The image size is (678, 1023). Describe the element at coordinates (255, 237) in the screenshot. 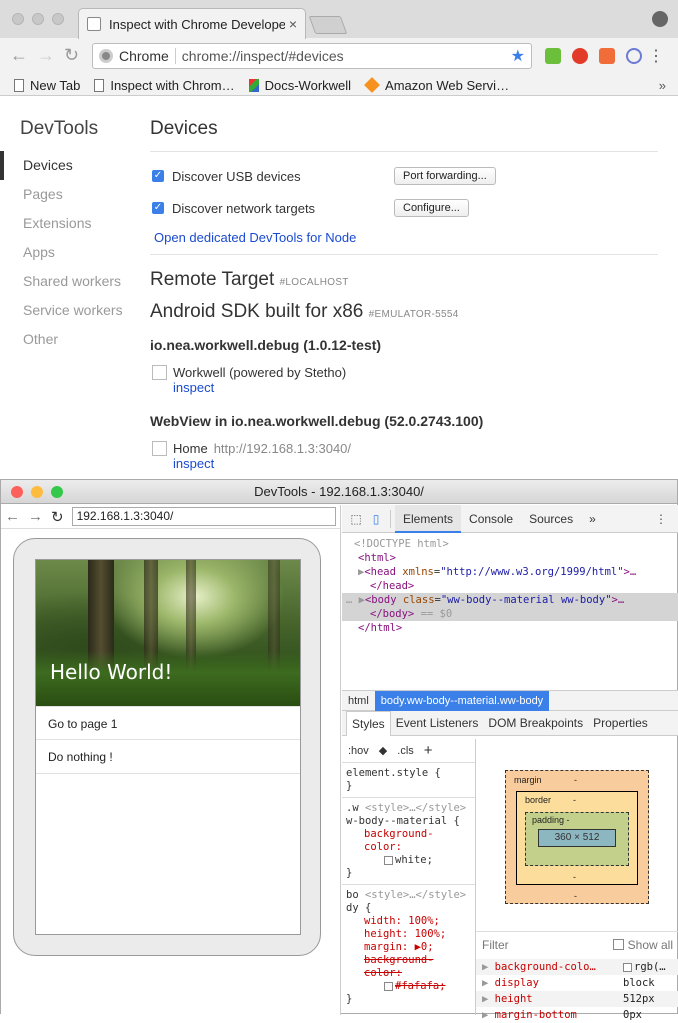

I see `node-devtools-link: Open dedicated DevTools for Node` at that location.